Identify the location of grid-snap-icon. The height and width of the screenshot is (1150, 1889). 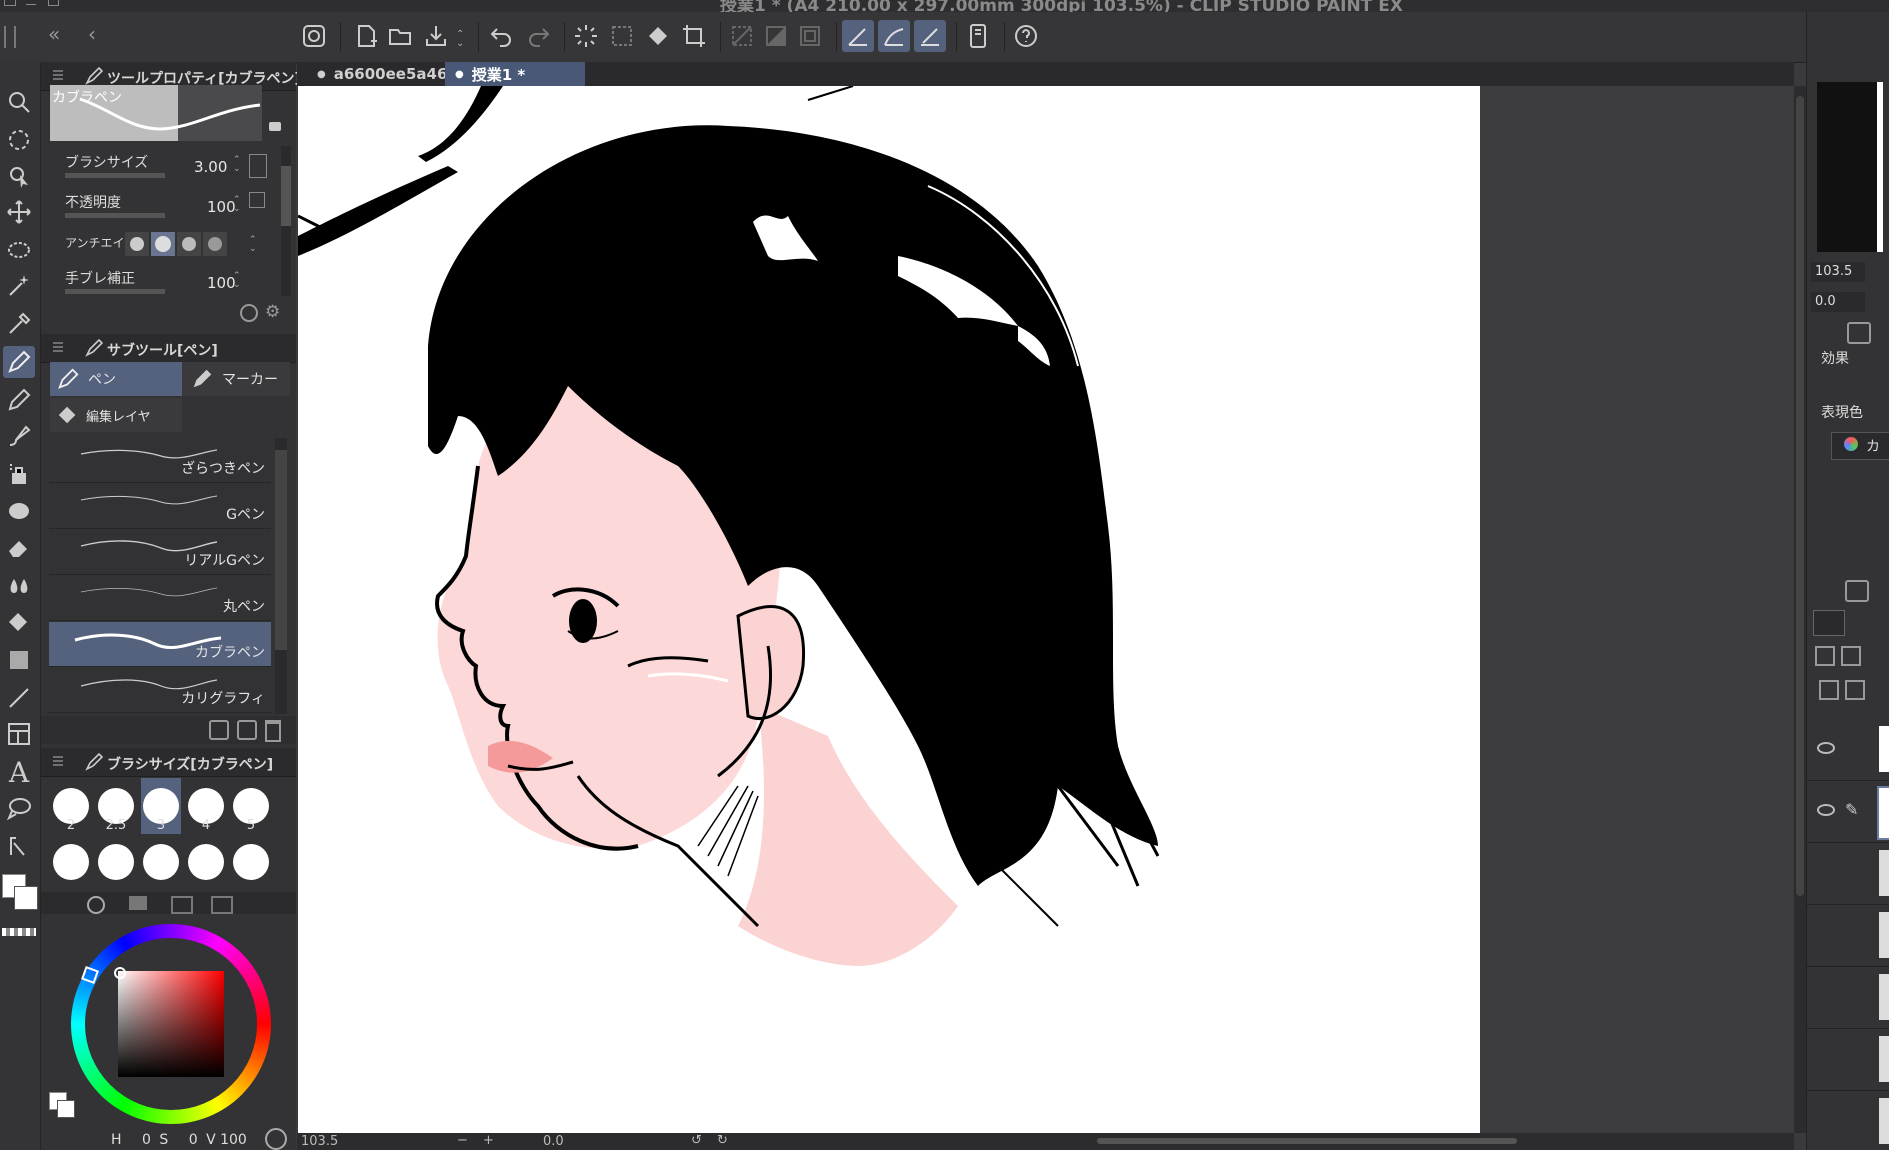
(930, 36).